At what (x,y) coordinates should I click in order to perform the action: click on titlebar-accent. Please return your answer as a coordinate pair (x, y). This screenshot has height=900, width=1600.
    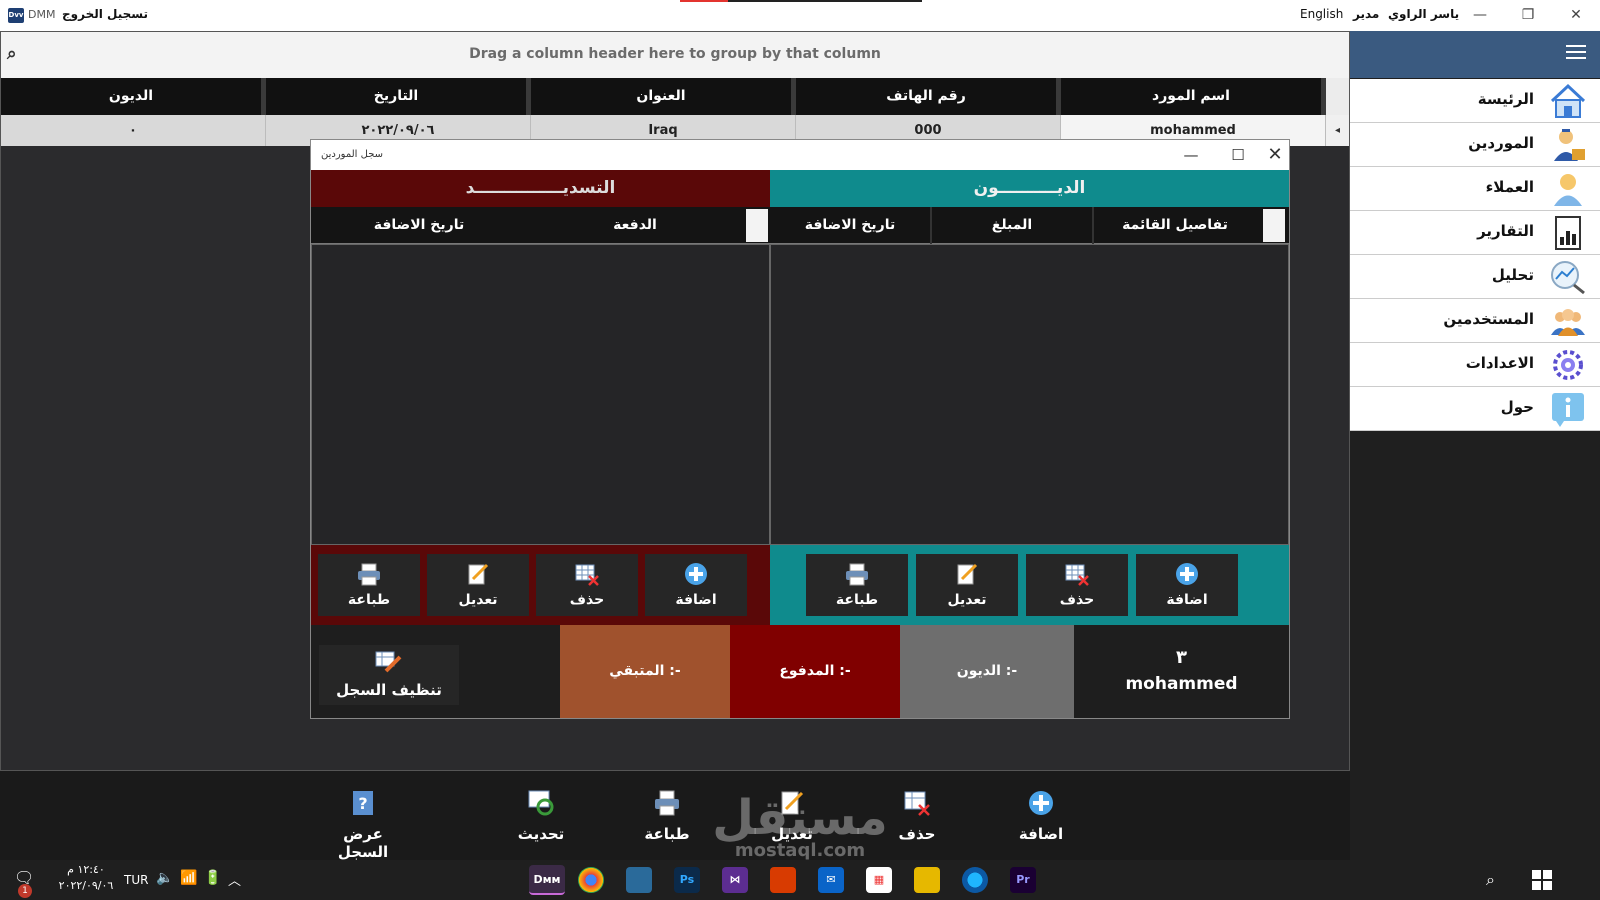
    Looking at the image, I should click on (704, 1).